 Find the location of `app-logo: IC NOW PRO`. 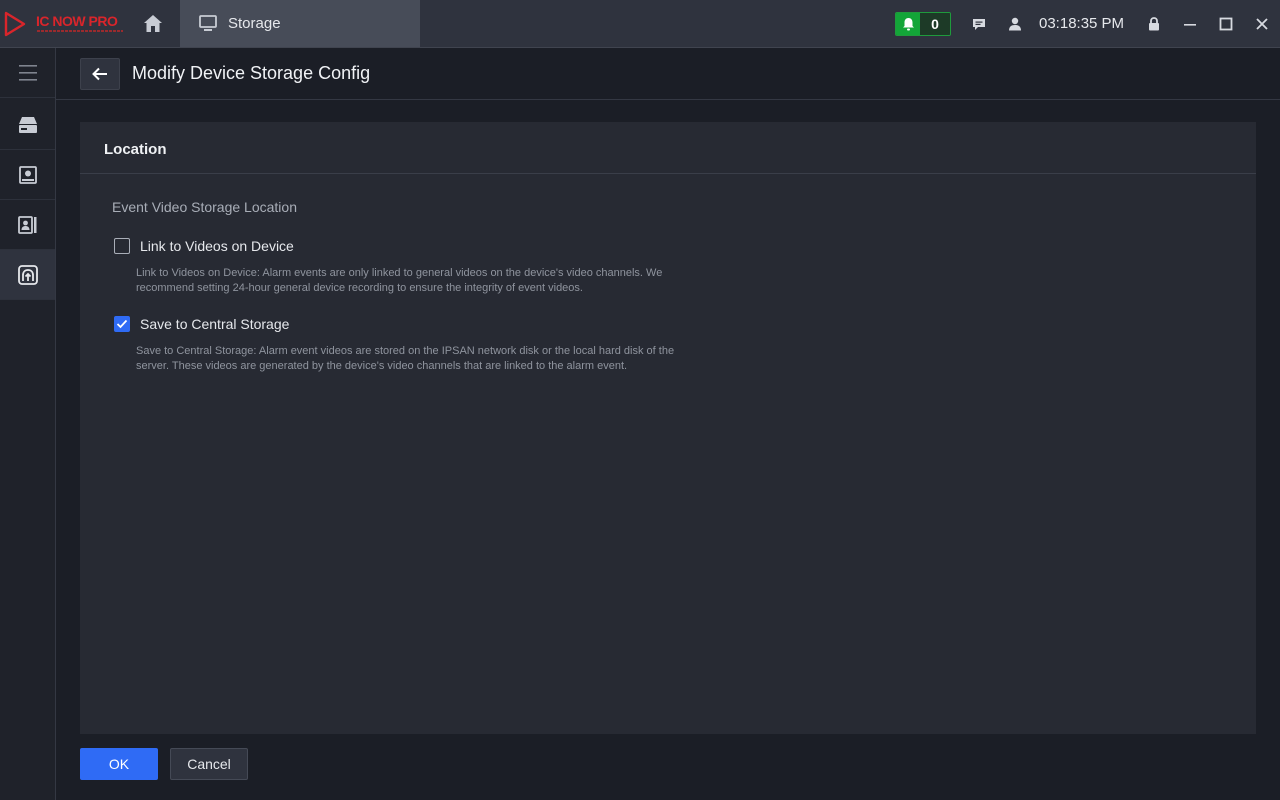

app-logo: IC NOW PRO is located at coordinates (63, 24).